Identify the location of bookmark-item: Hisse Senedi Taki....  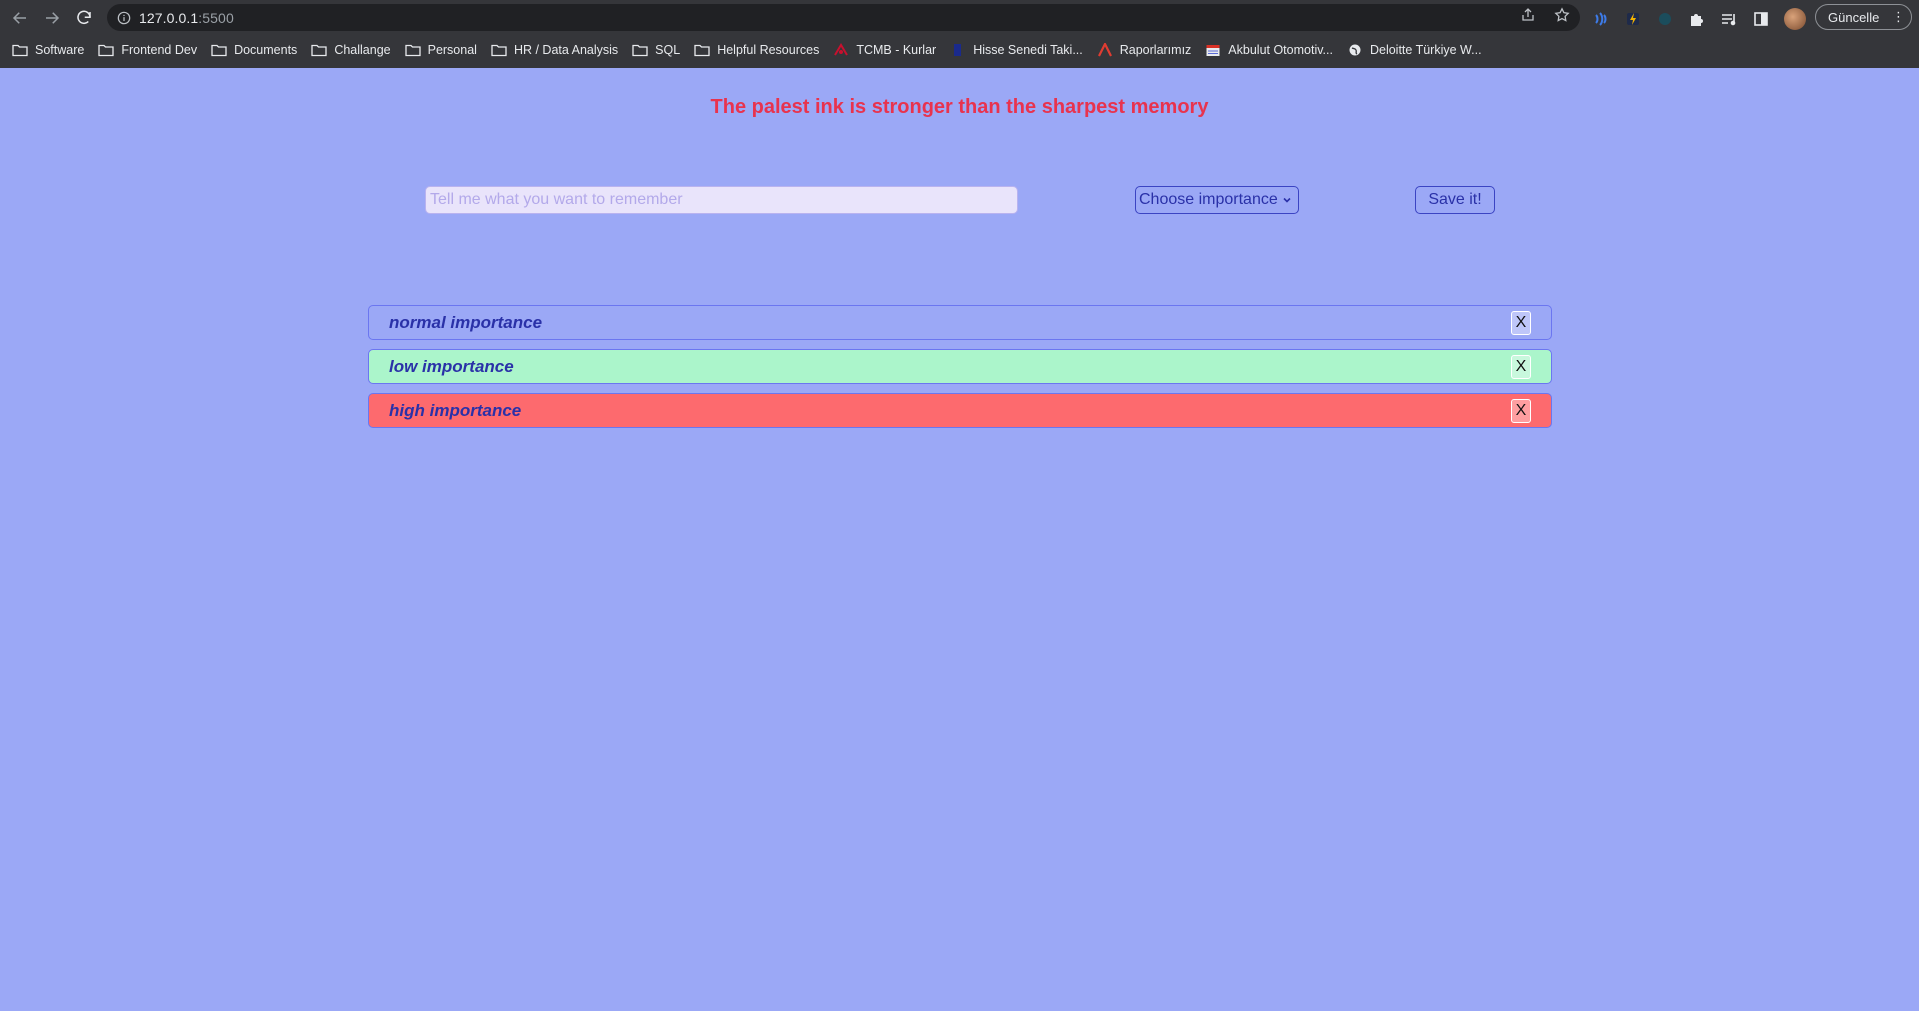
(1016, 50).